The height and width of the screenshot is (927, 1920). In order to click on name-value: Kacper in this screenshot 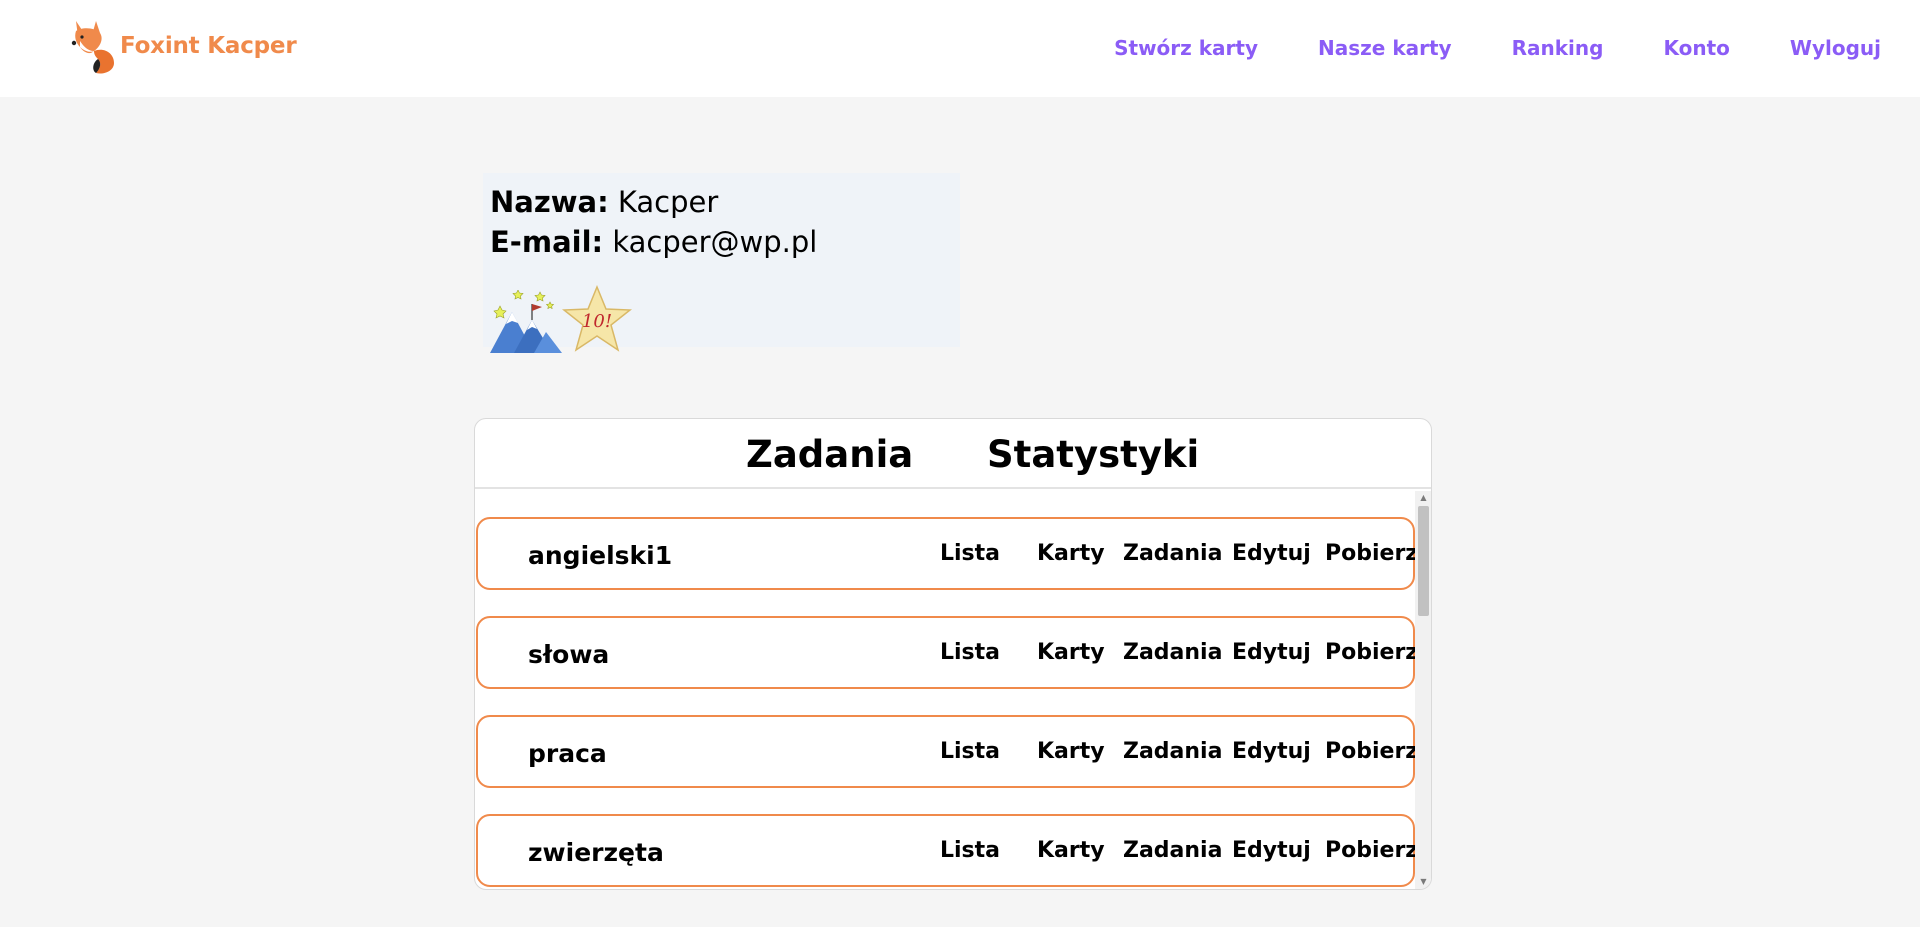, I will do `click(668, 202)`.